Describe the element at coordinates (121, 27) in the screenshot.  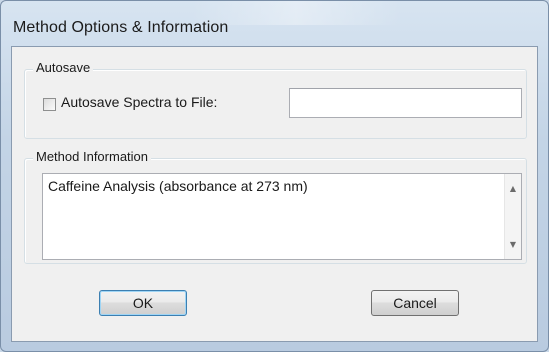
I see `window-title: Method Options & Information` at that location.